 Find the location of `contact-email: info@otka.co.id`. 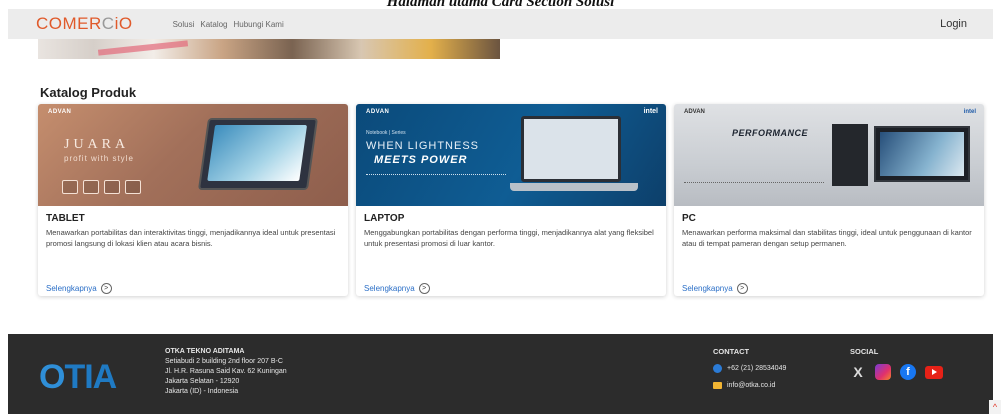

contact-email: info@otka.co.id is located at coordinates (749, 385).